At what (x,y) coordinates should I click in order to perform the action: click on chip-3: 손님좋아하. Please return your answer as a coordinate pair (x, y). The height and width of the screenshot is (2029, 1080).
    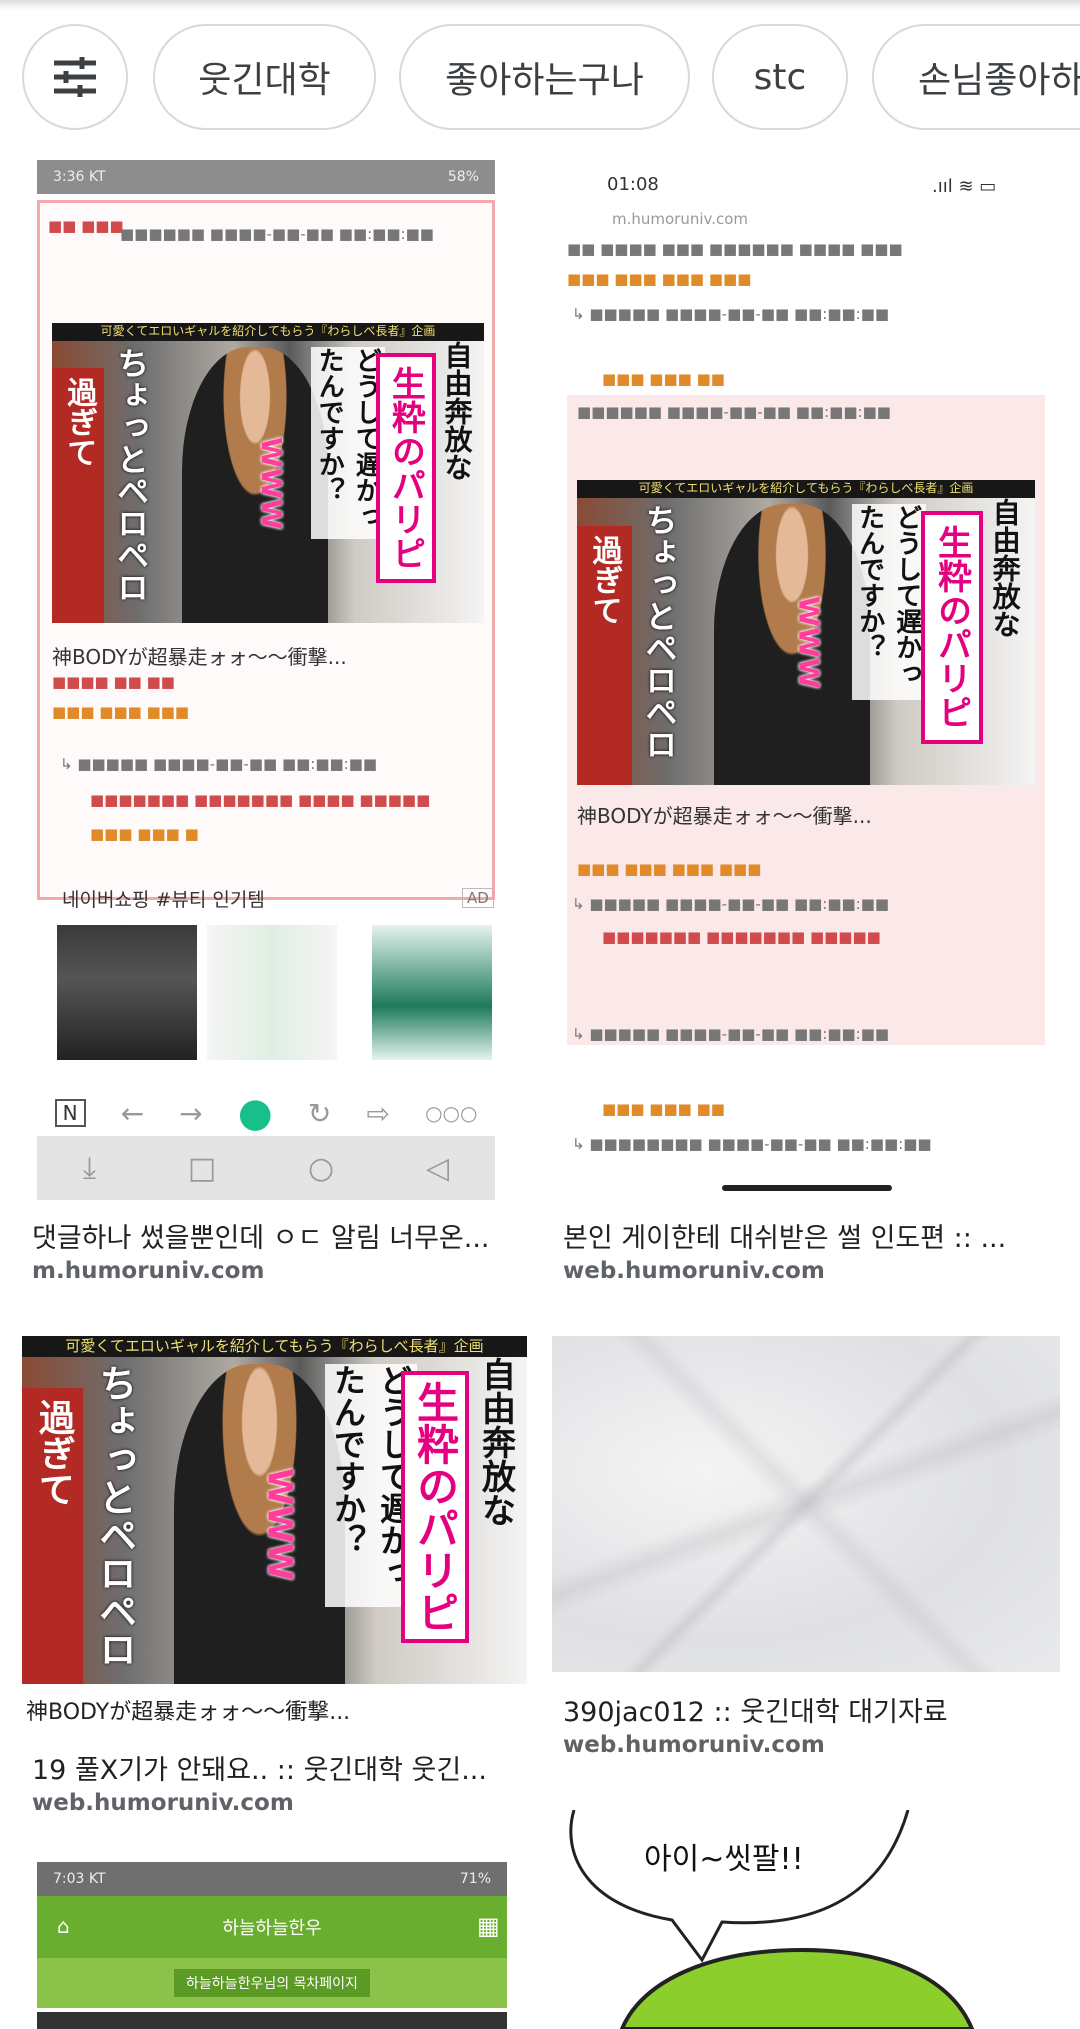
    Looking at the image, I should click on (976, 77).